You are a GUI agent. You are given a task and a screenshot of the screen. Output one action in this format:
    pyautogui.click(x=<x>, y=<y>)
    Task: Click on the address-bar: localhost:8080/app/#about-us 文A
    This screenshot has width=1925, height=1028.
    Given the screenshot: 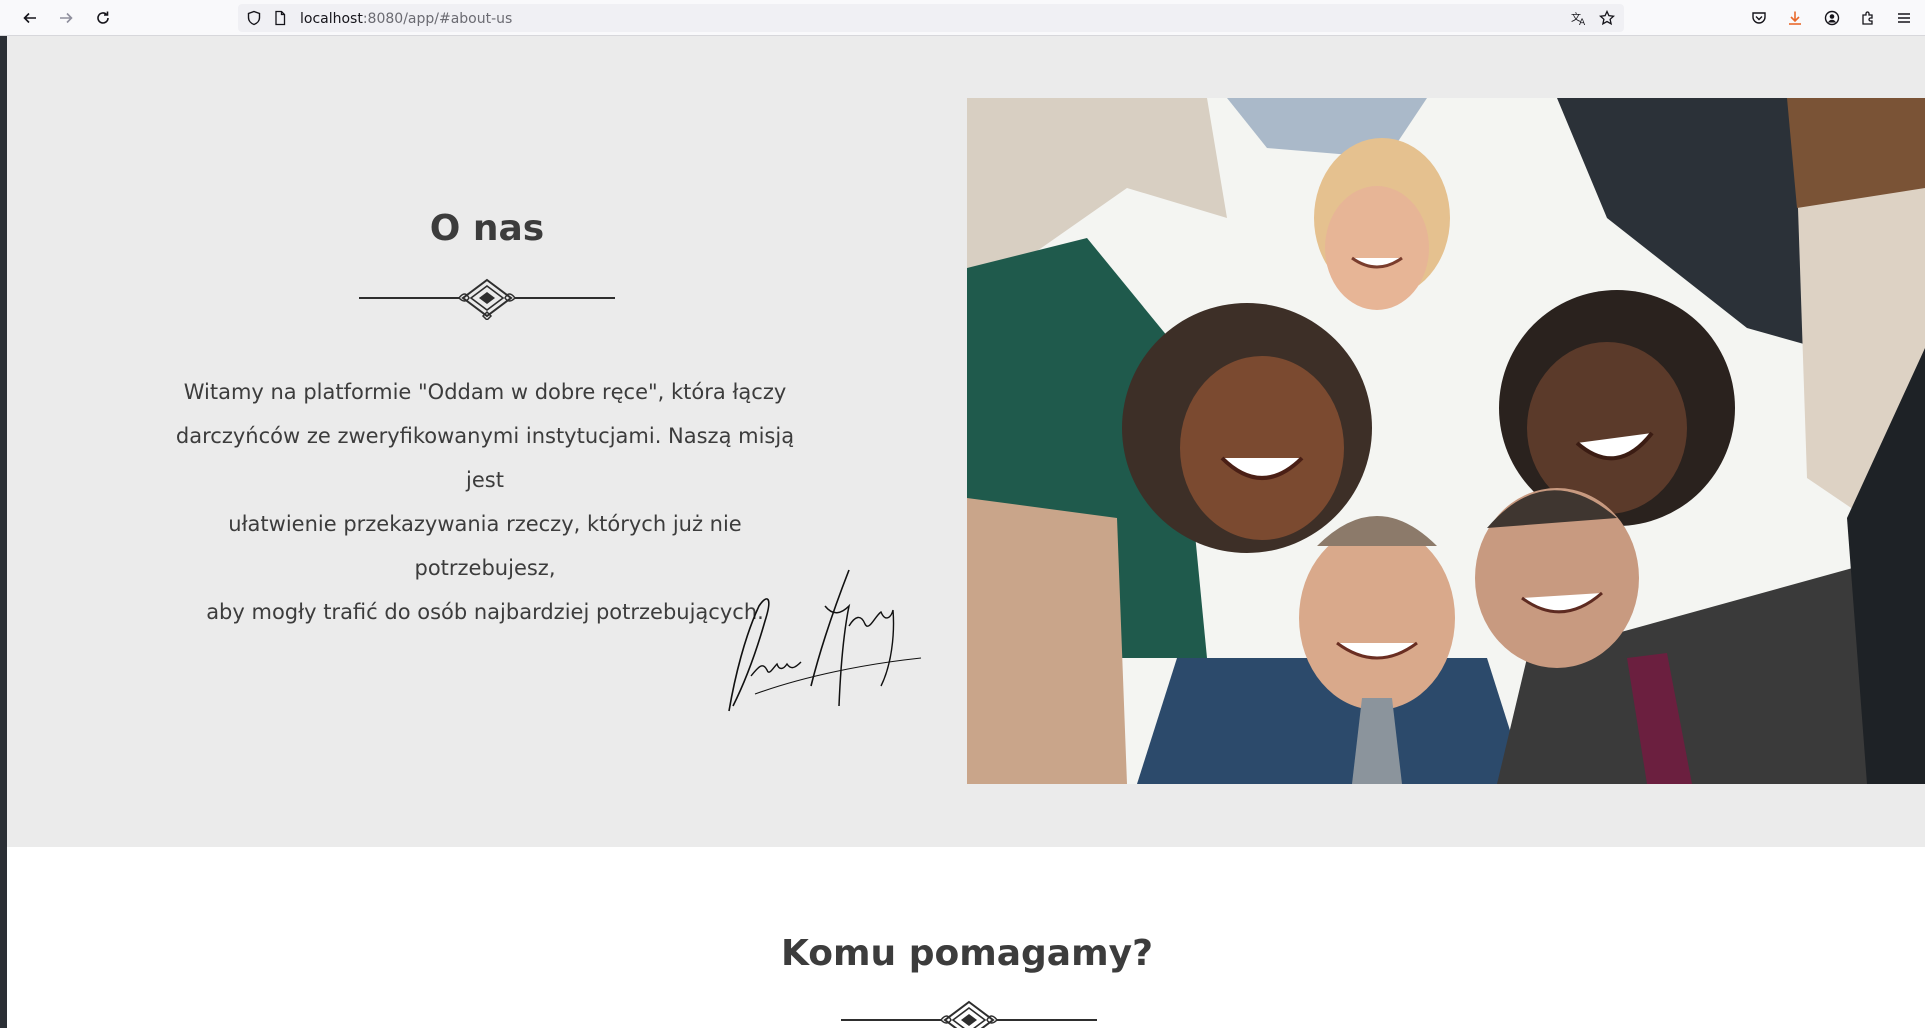 What is the action you would take?
    pyautogui.click(x=931, y=18)
    